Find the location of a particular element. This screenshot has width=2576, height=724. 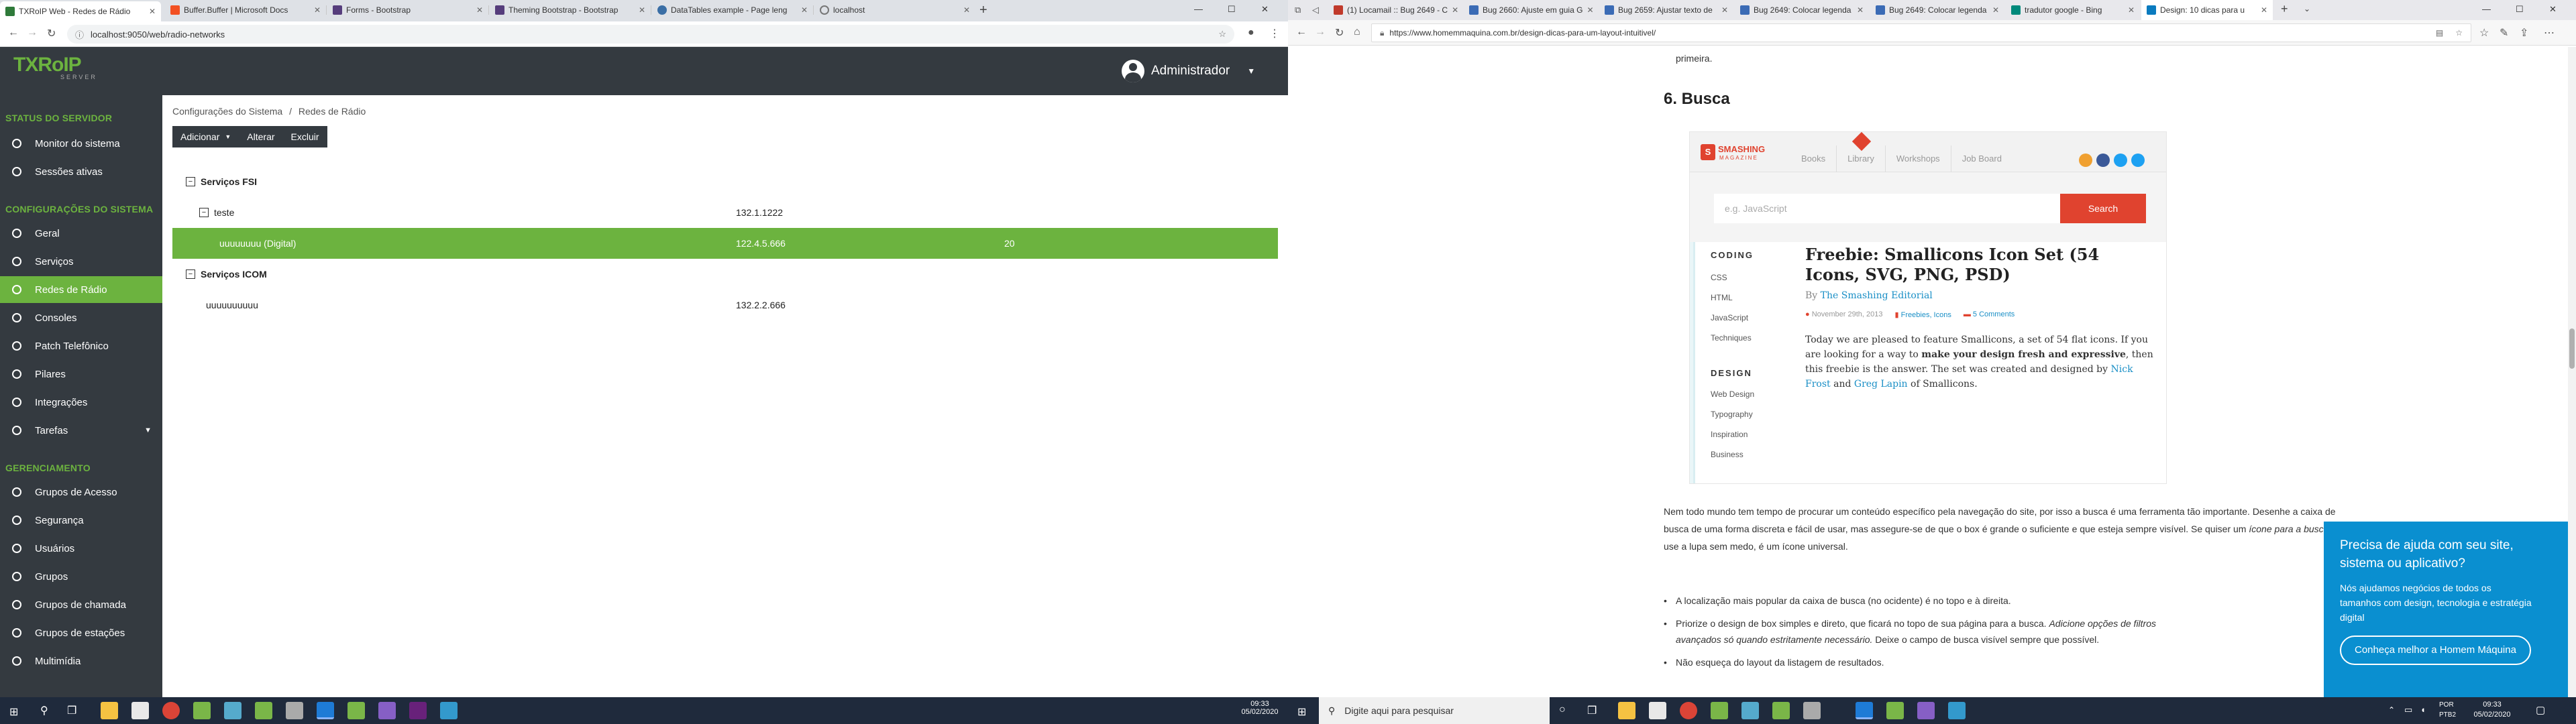

page-scrollbar is located at coordinates (2572, 372).